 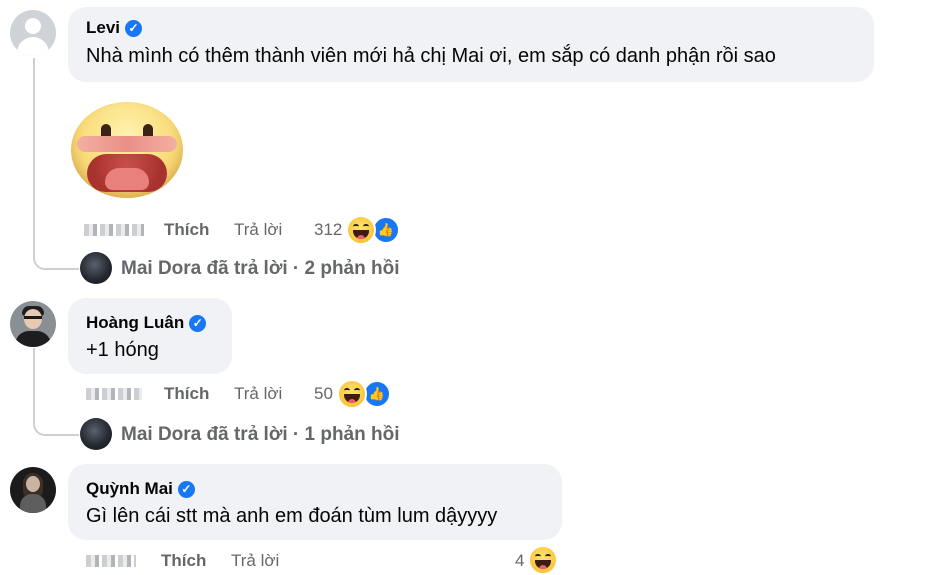 I want to click on reaction-count: 312, so click(x=328, y=230).